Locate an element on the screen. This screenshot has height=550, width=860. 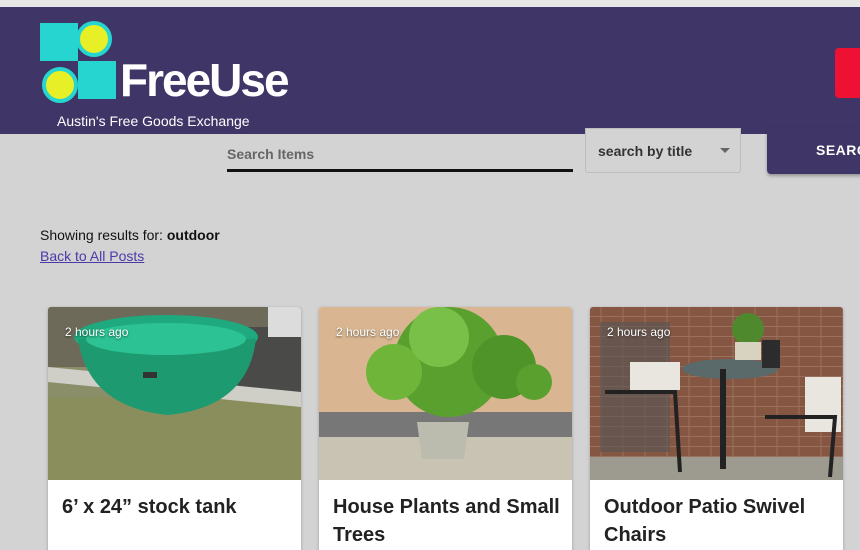
search-type-select: search by title is located at coordinates (663, 150).